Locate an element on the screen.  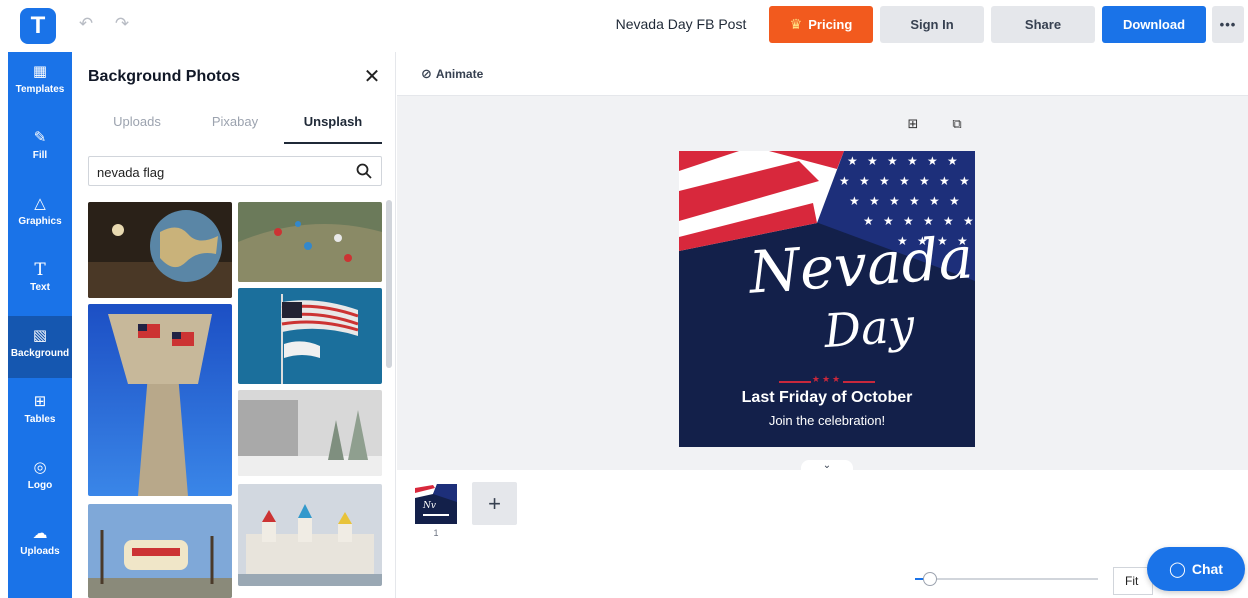
photo-excalibur-castle-image is located at coordinates (310, 535).